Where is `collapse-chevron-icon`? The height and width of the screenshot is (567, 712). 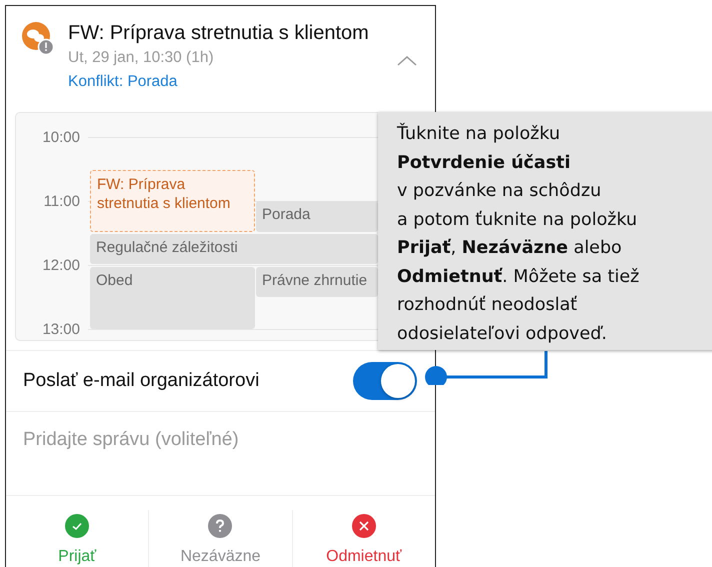
collapse-chevron-icon is located at coordinates (407, 61).